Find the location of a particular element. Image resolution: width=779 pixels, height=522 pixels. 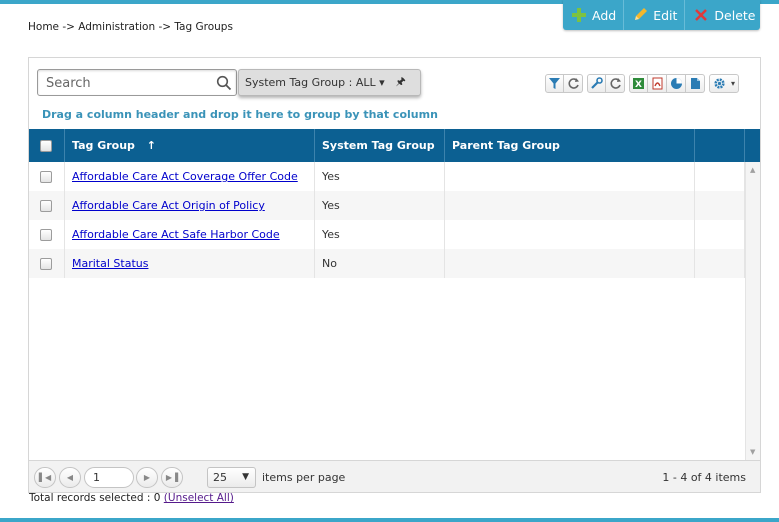

page-size-value: 25 is located at coordinates (220, 477).